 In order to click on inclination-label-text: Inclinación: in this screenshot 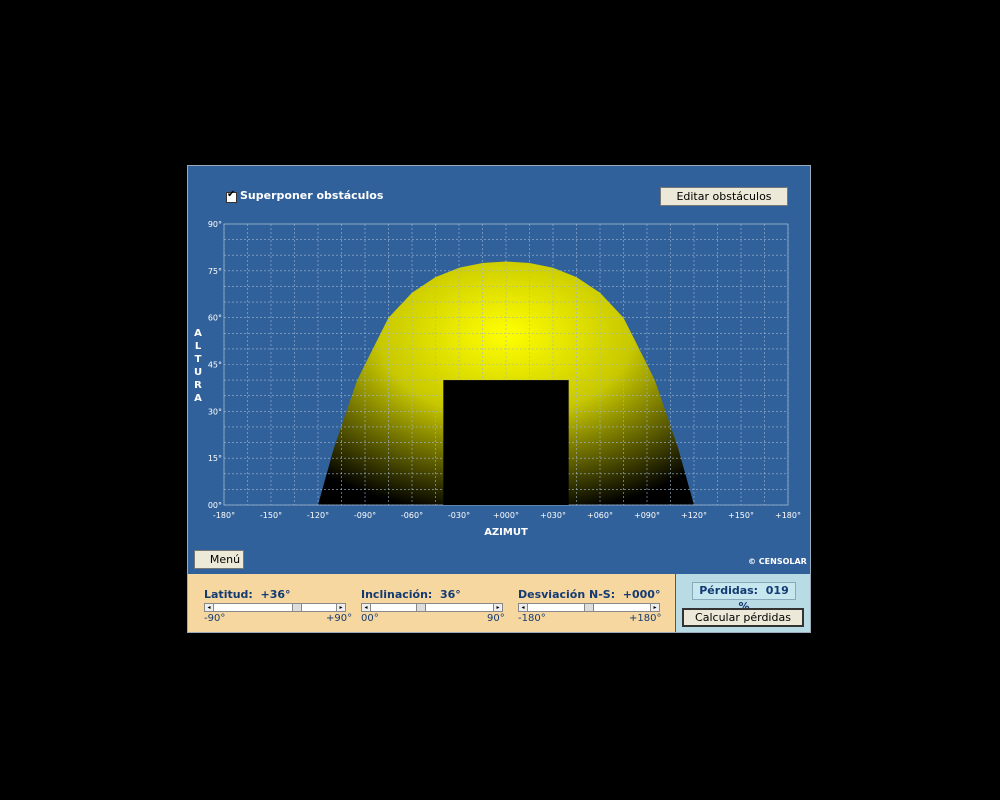, I will do `click(397, 594)`.